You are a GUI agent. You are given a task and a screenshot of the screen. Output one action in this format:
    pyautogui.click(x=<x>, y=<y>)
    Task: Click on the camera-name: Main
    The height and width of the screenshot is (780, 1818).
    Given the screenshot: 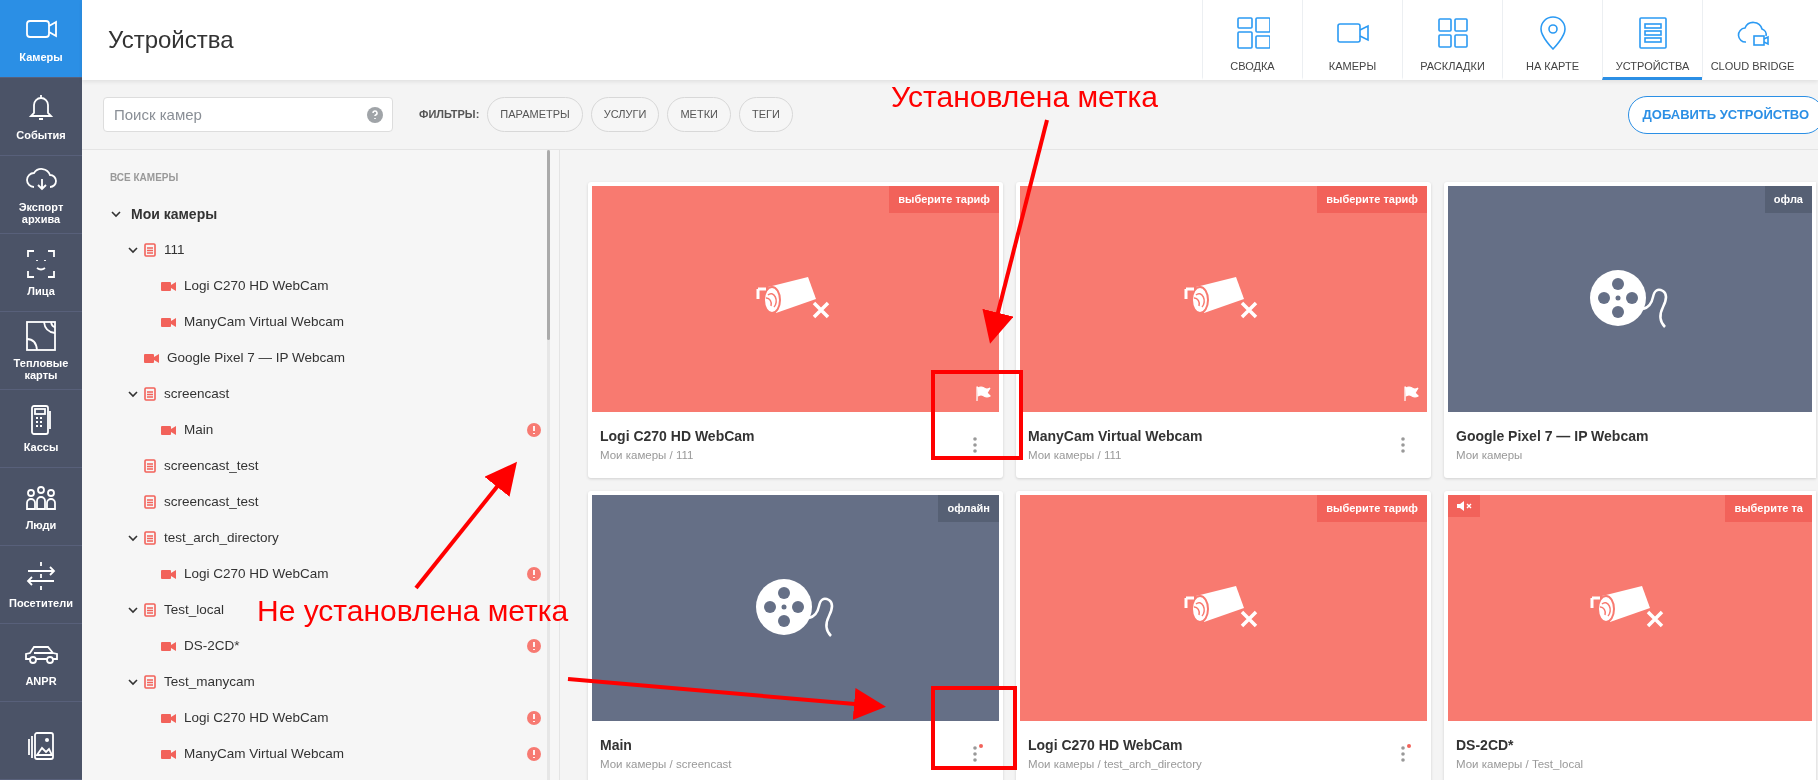 What is the action you would take?
    pyautogui.click(x=616, y=745)
    